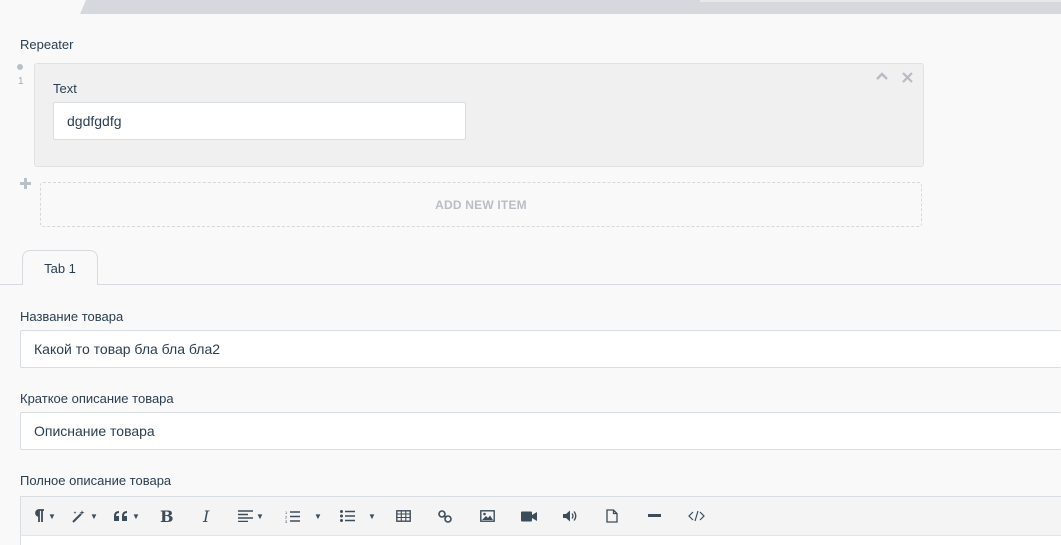  What do you see at coordinates (347, 516) in the screenshot?
I see `unordered-list-icon` at bounding box center [347, 516].